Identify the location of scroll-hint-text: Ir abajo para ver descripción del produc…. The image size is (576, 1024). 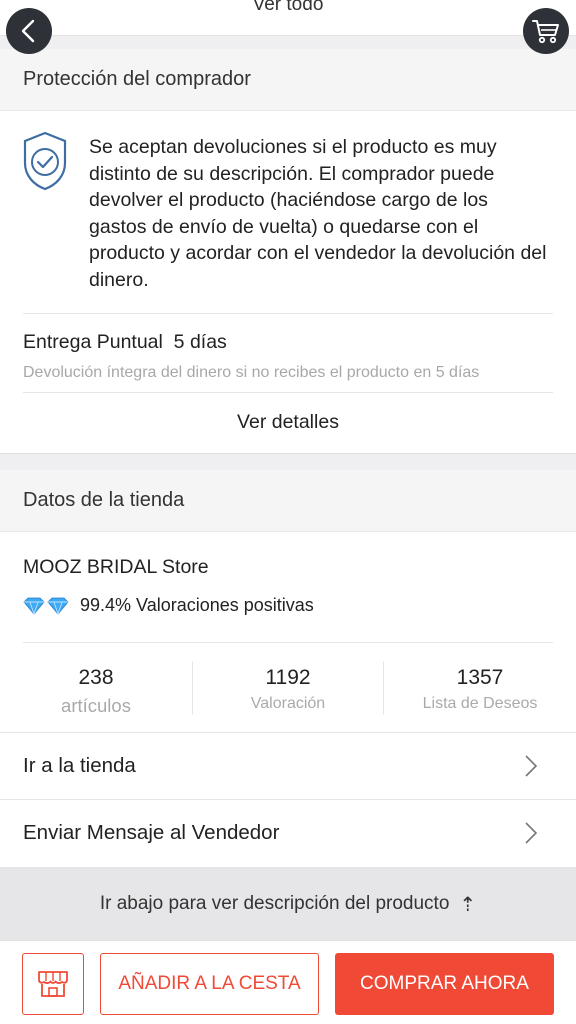
(274, 903).